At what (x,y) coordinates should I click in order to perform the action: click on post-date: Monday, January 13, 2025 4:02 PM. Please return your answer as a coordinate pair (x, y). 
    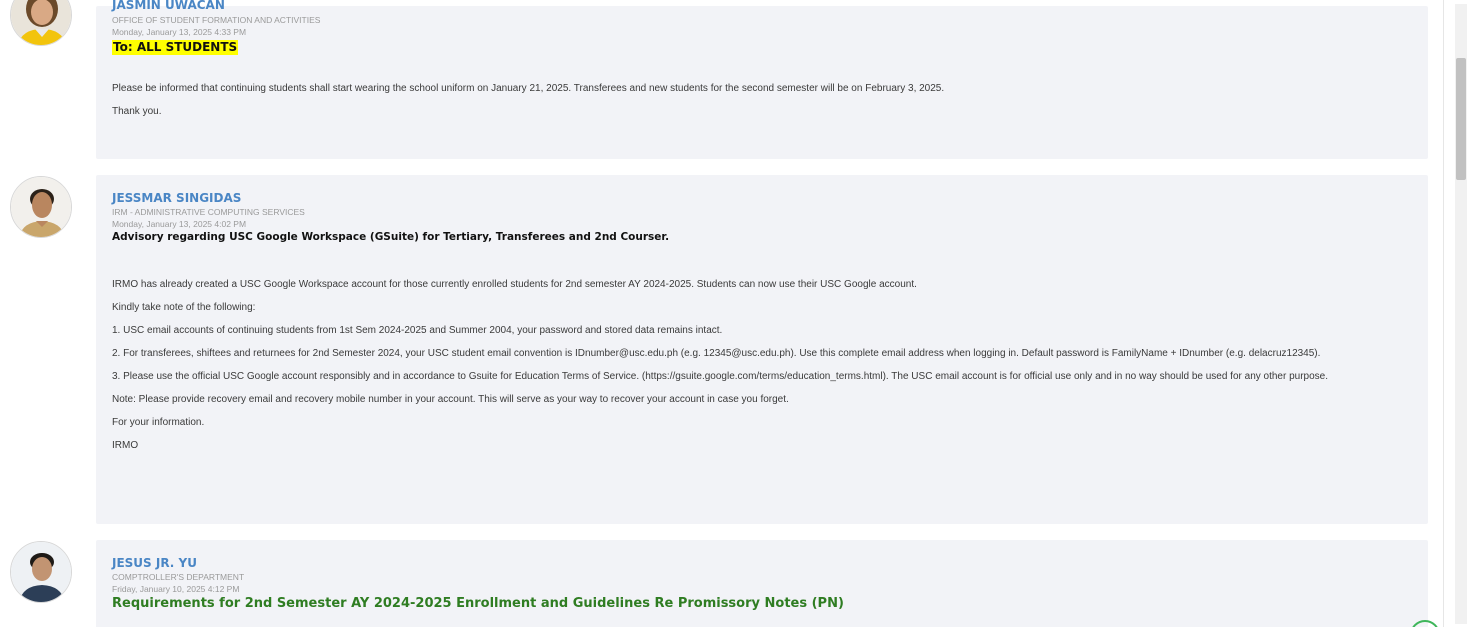
    Looking at the image, I should click on (179, 224).